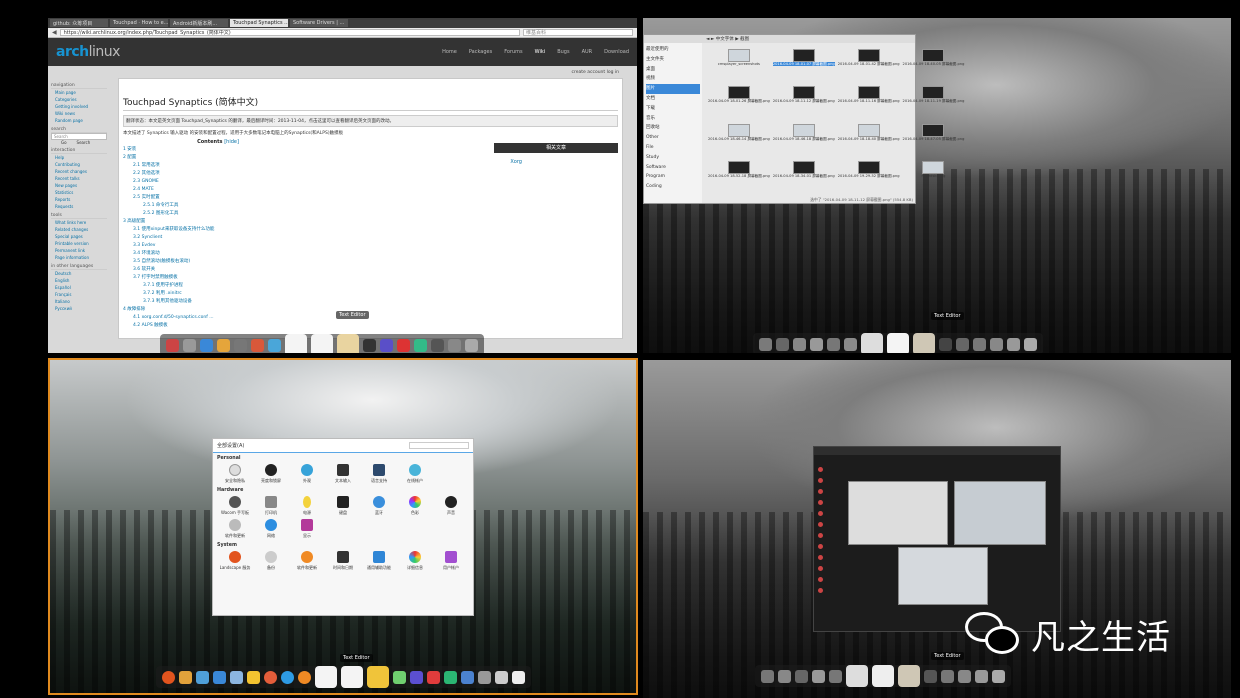  What do you see at coordinates (513, 52) in the screenshot?
I see `nav-forums: Forums` at bounding box center [513, 52].